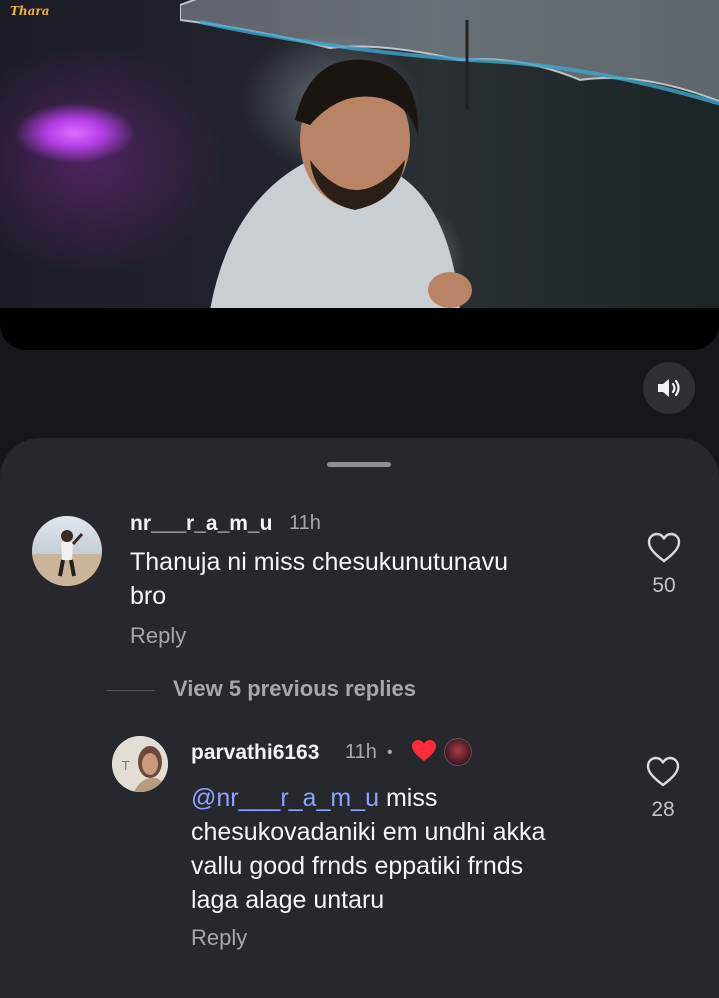 The height and width of the screenshot is (998, 719). I want to click on comment-text-line-2: bro, so click(148, 596).